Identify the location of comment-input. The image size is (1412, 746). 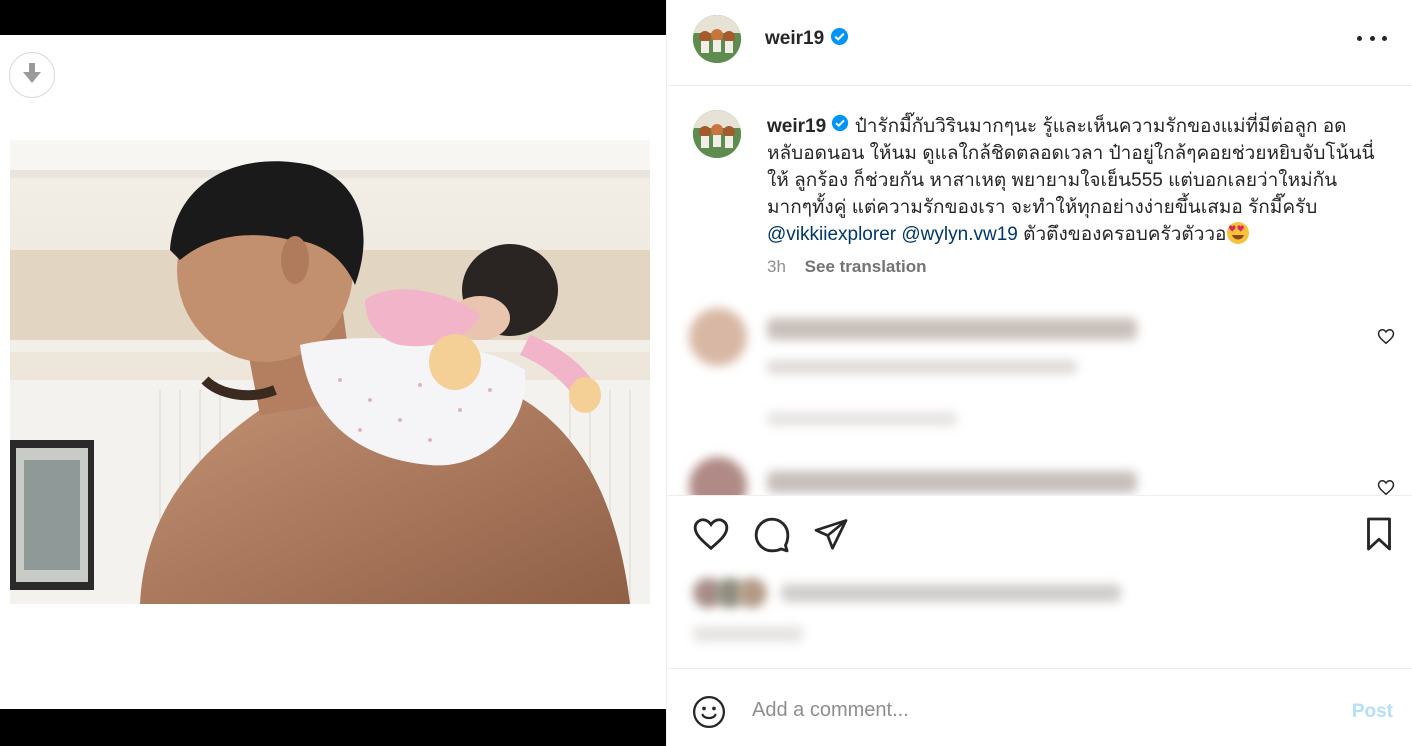
(1032, 710).